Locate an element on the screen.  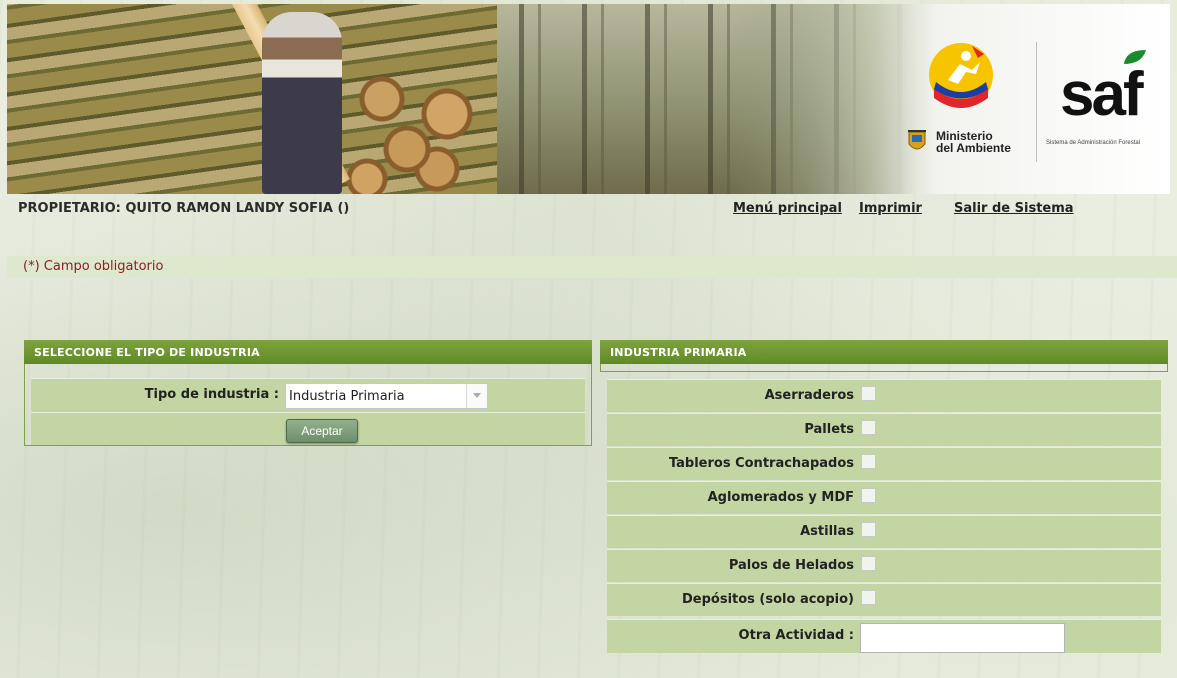
banner-worker-photo is located at coordinates (302, 103).